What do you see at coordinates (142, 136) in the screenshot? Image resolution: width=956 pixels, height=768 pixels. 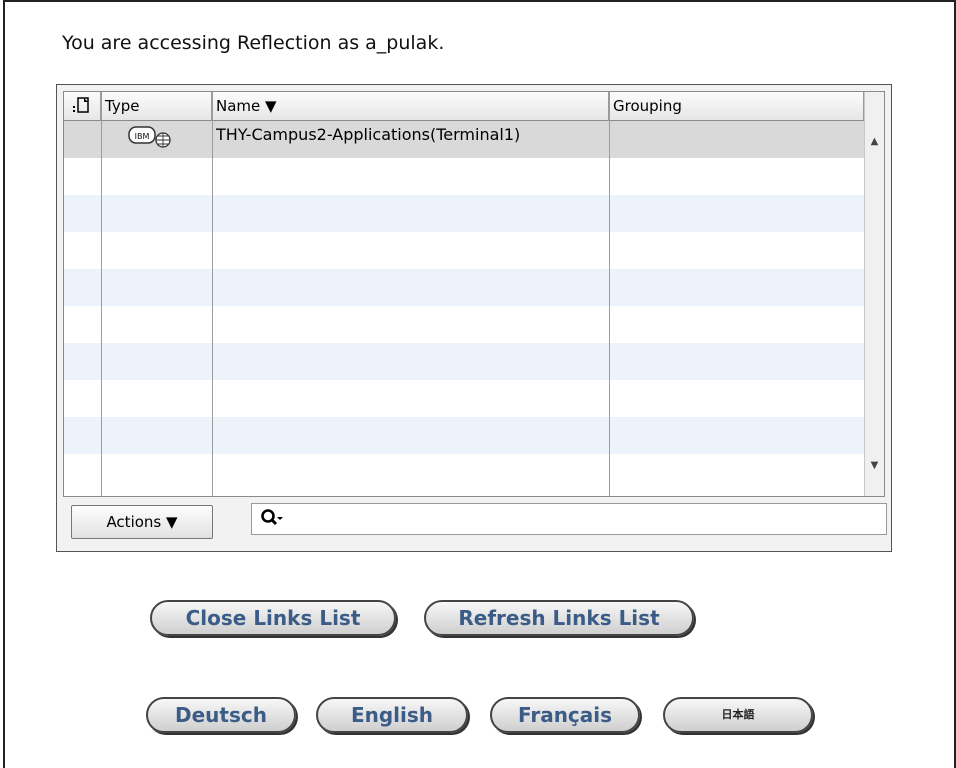 I see `ibm-icon-label: IBM` at bounding box center [142, 136].